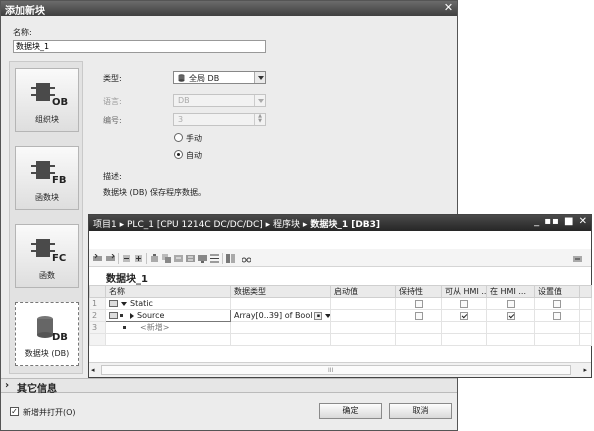 Image resolution: width=594 pixels, height=431 pixels. Describe the element at coordinates (350, 411) in the screenshot. I see `ok-button: 确定` at that location.